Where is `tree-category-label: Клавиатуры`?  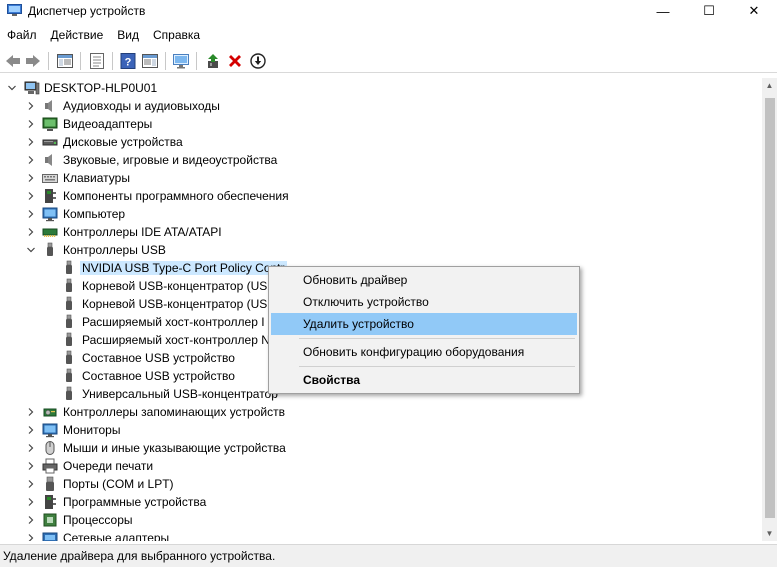
tree-category-label: Клавиатуры is located at coordinates (96, 178).